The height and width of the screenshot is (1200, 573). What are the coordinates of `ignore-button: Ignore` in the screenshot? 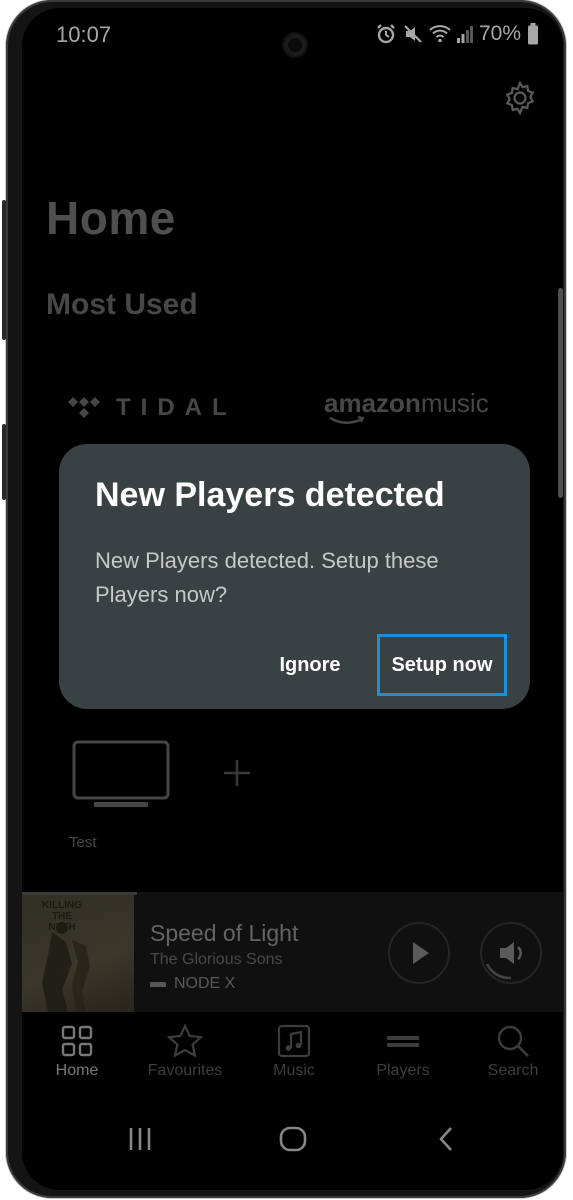 It's located at (310, 665).